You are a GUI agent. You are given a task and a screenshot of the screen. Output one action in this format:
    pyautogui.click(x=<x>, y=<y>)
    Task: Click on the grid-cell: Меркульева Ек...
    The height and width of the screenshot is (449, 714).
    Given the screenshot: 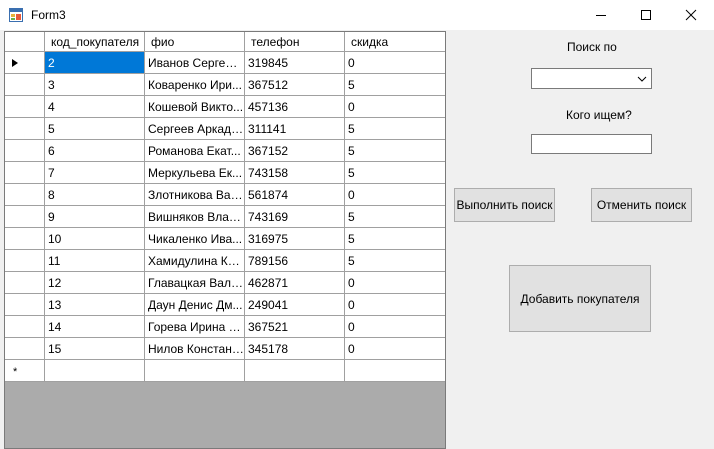 What is the action you would take?
    pyautogui.click(x=195, y=173)
    